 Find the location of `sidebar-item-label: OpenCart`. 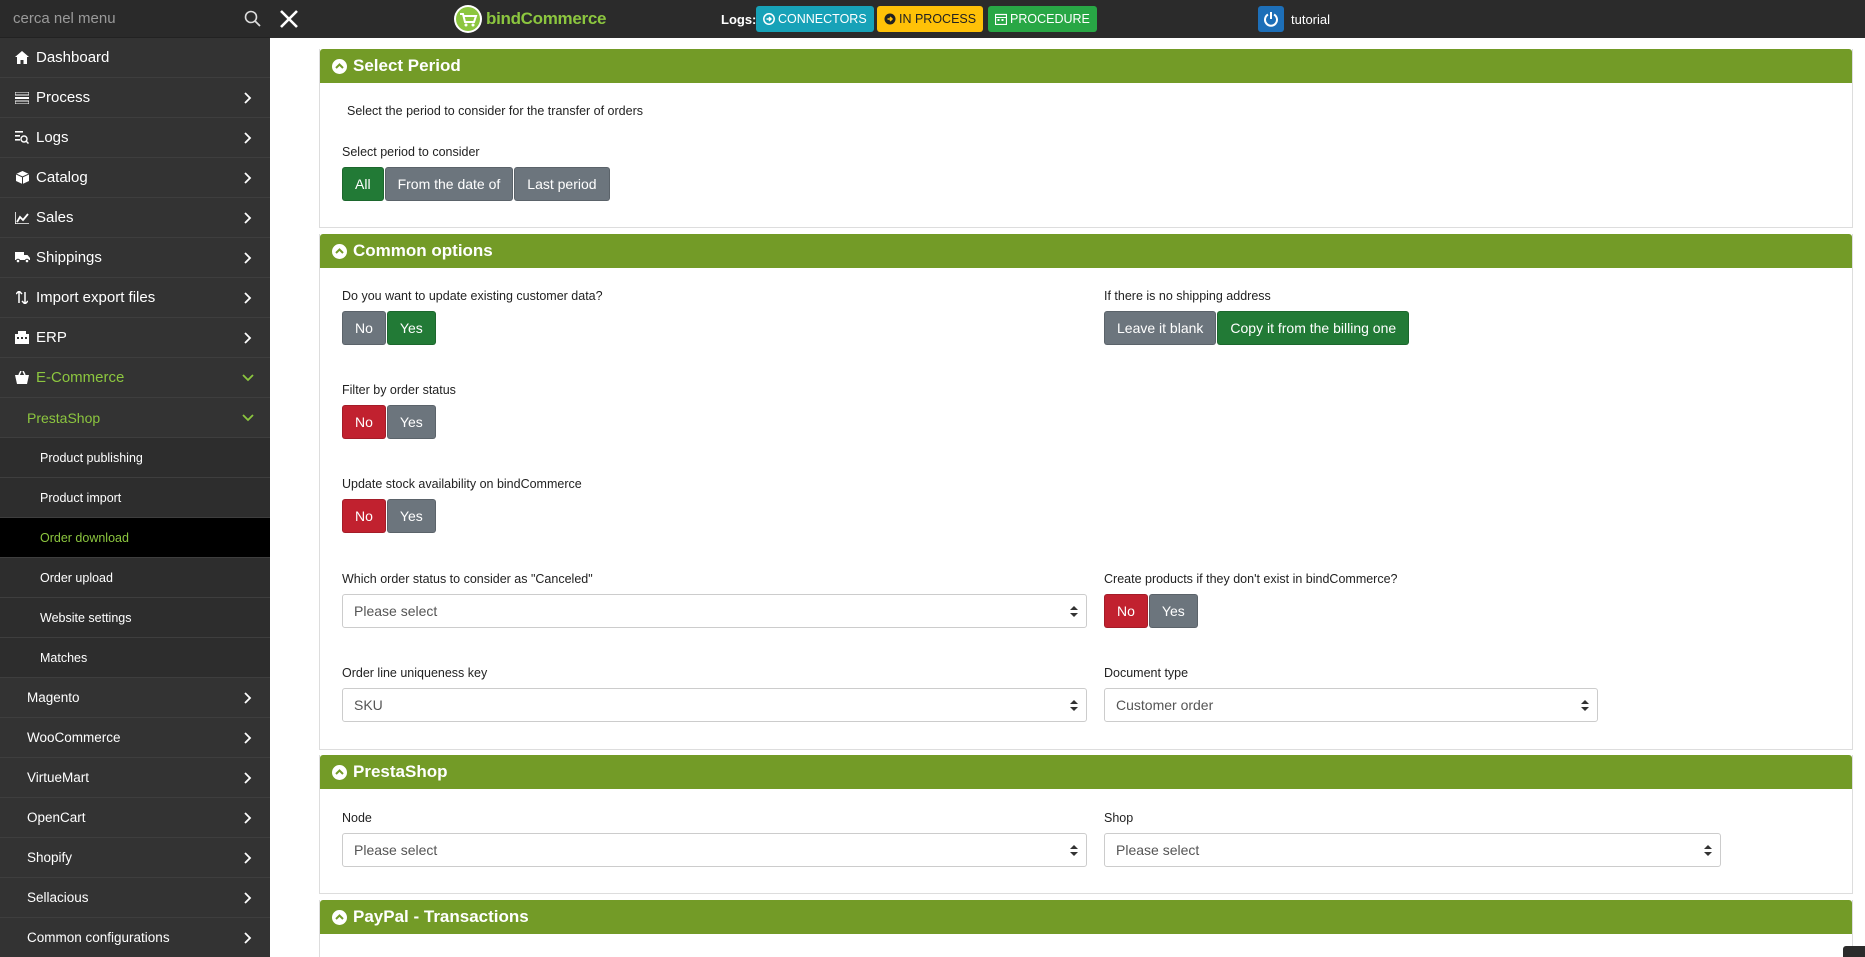

sidebar-item-label: OpenCart is located at coordinates (56, 817).